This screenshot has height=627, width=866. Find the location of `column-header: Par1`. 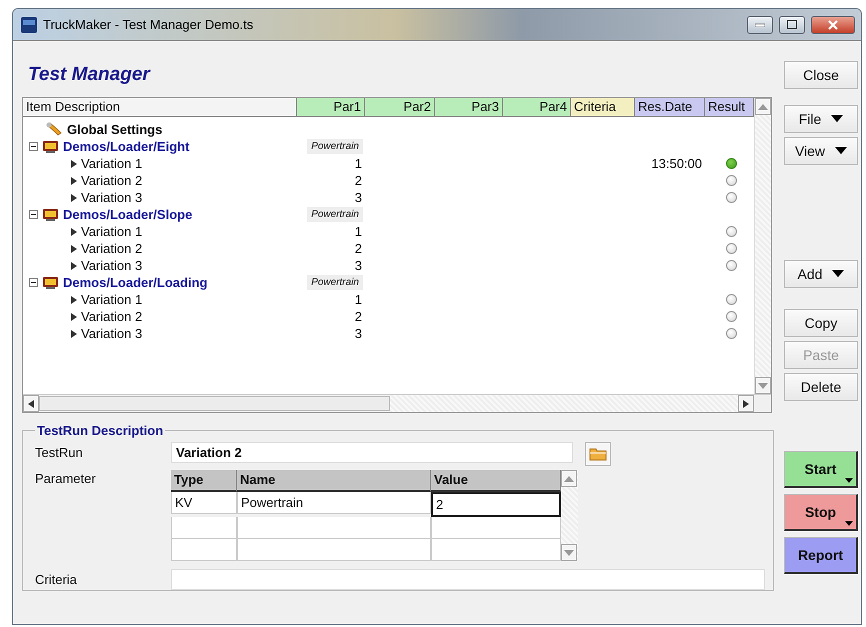

column-header: Par1 is located at coordinates (331, 107).